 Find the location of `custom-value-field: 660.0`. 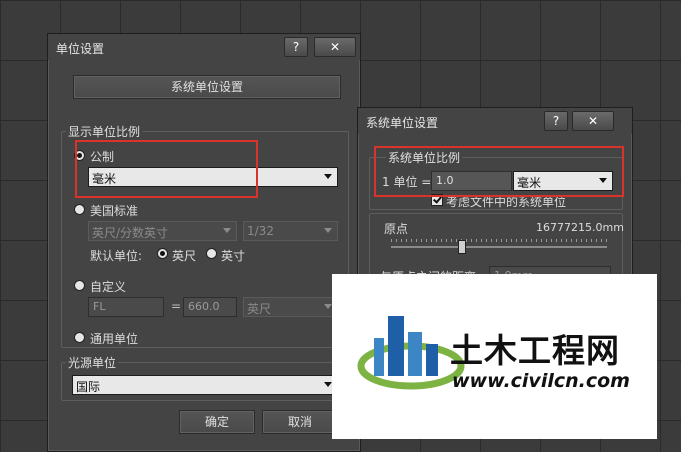

custom-value-field: 660.0 is located at coordinates (210, 307).